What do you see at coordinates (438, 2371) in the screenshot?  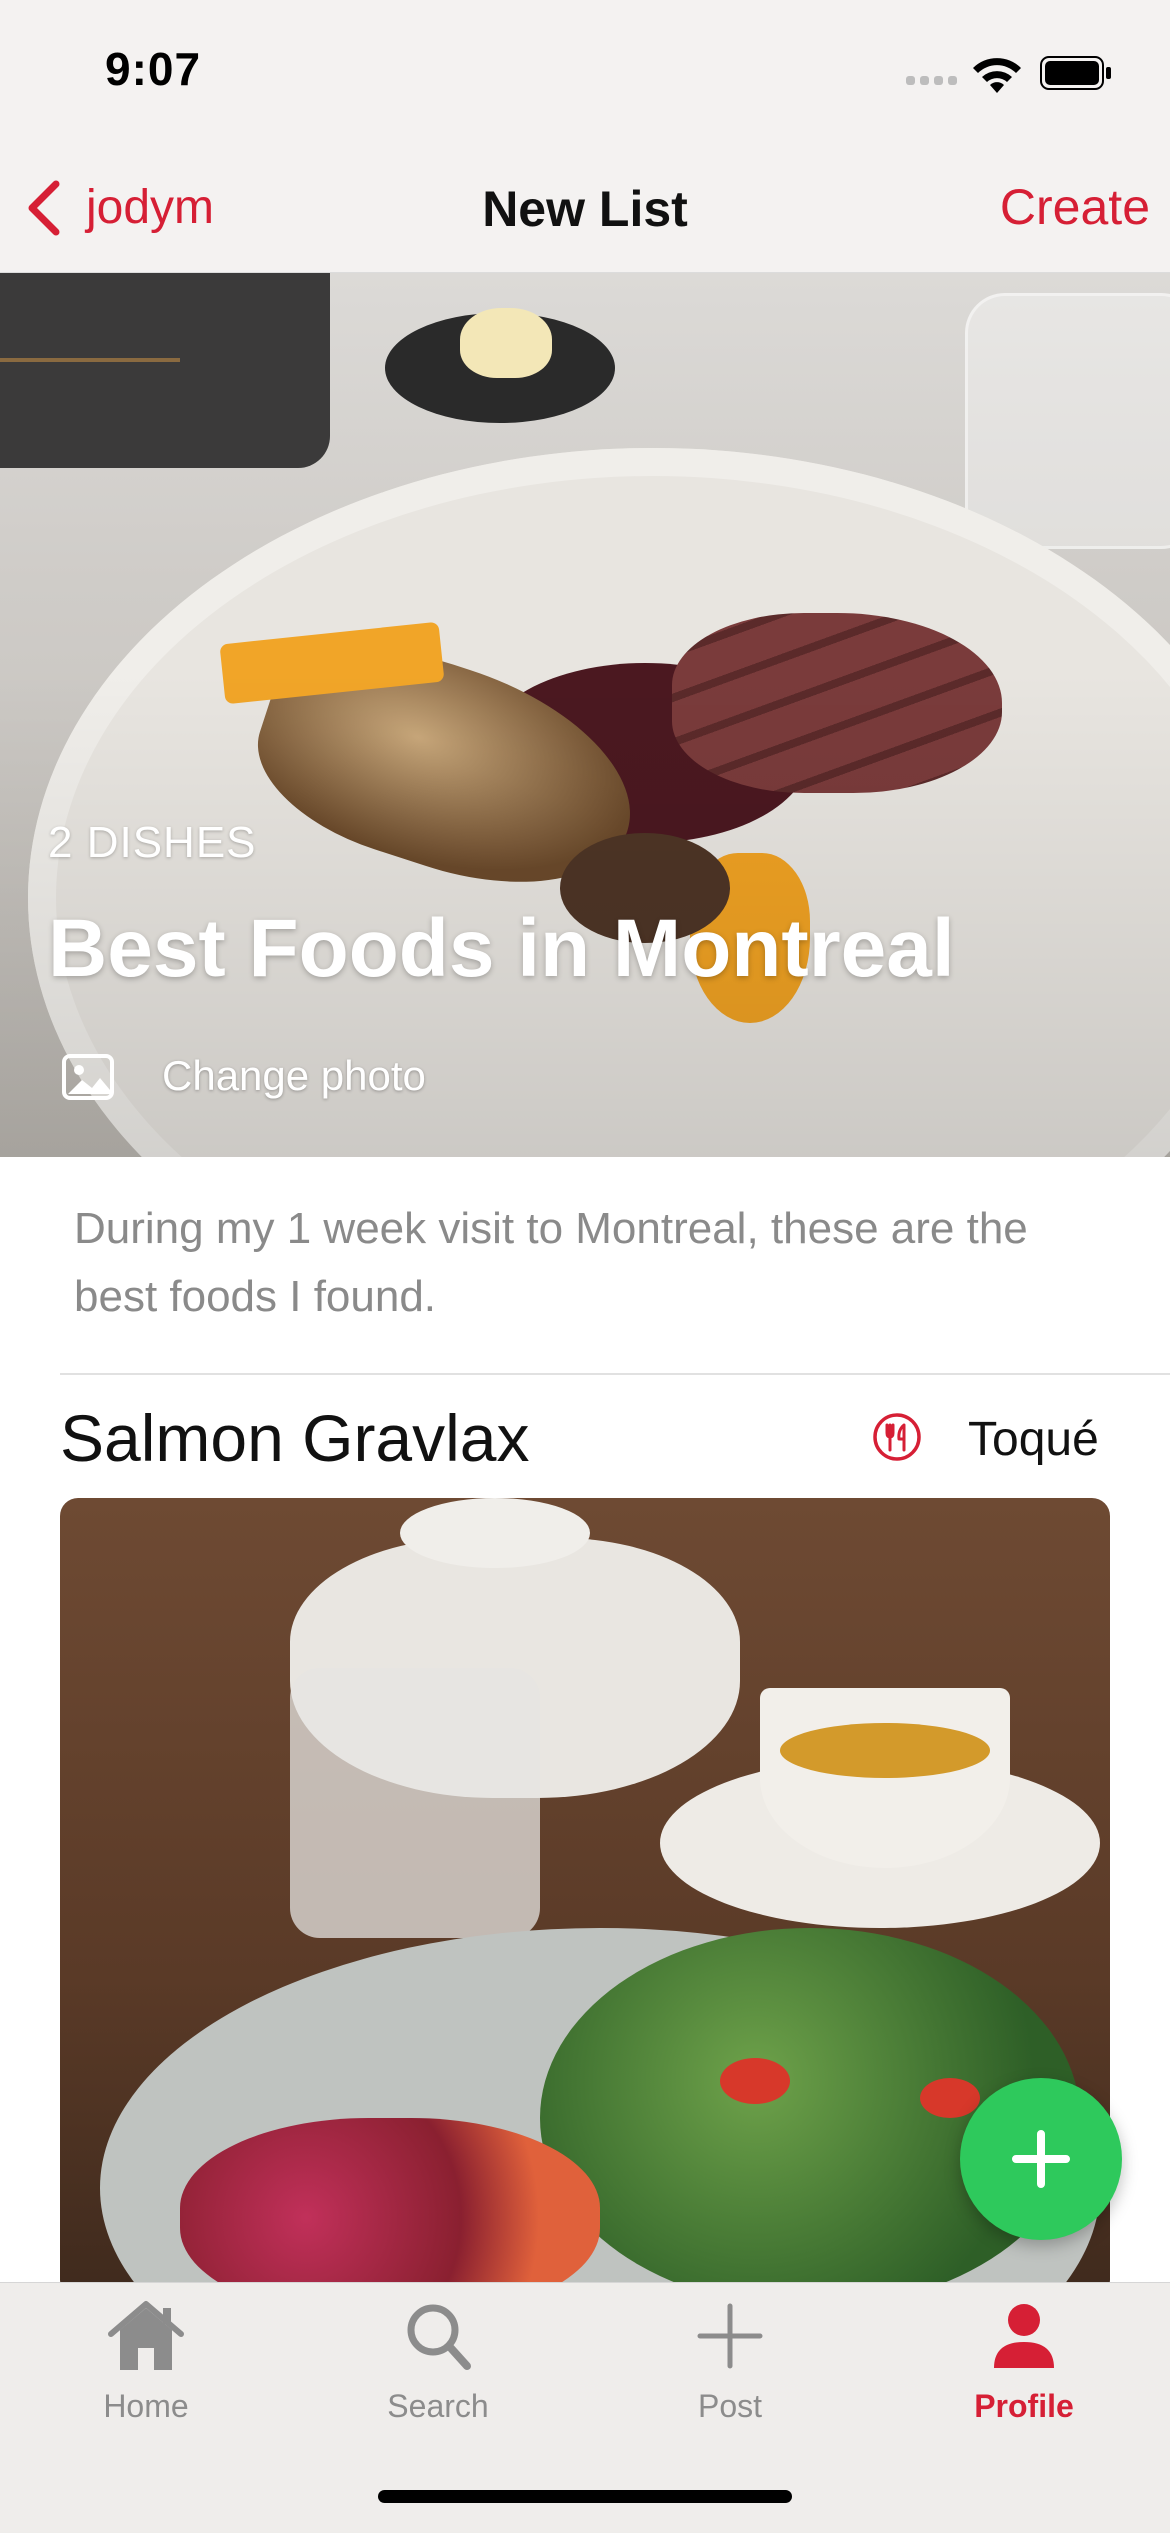 I see `tab-search: Search` at bounding box center [438, 2371].